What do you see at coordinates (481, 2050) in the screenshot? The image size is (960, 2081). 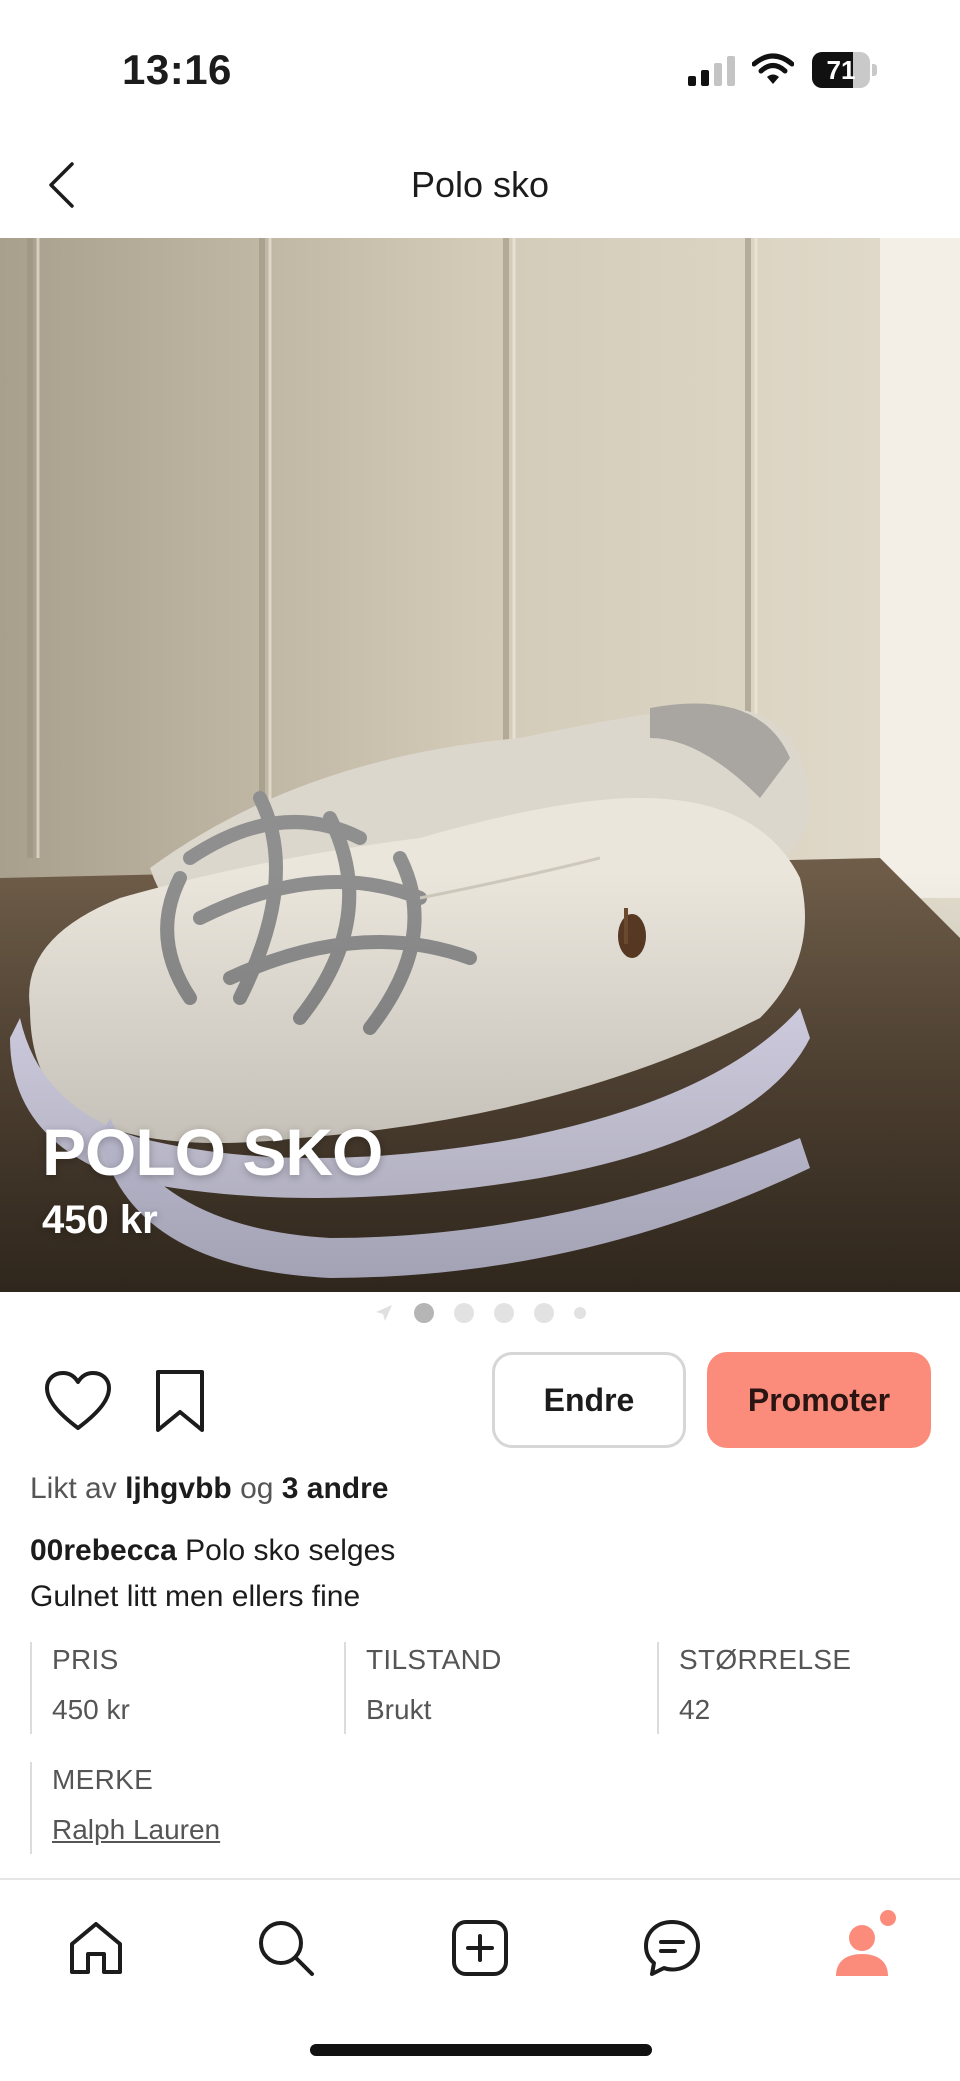 I see `home-indicator` at bounding box center [481, 2050].